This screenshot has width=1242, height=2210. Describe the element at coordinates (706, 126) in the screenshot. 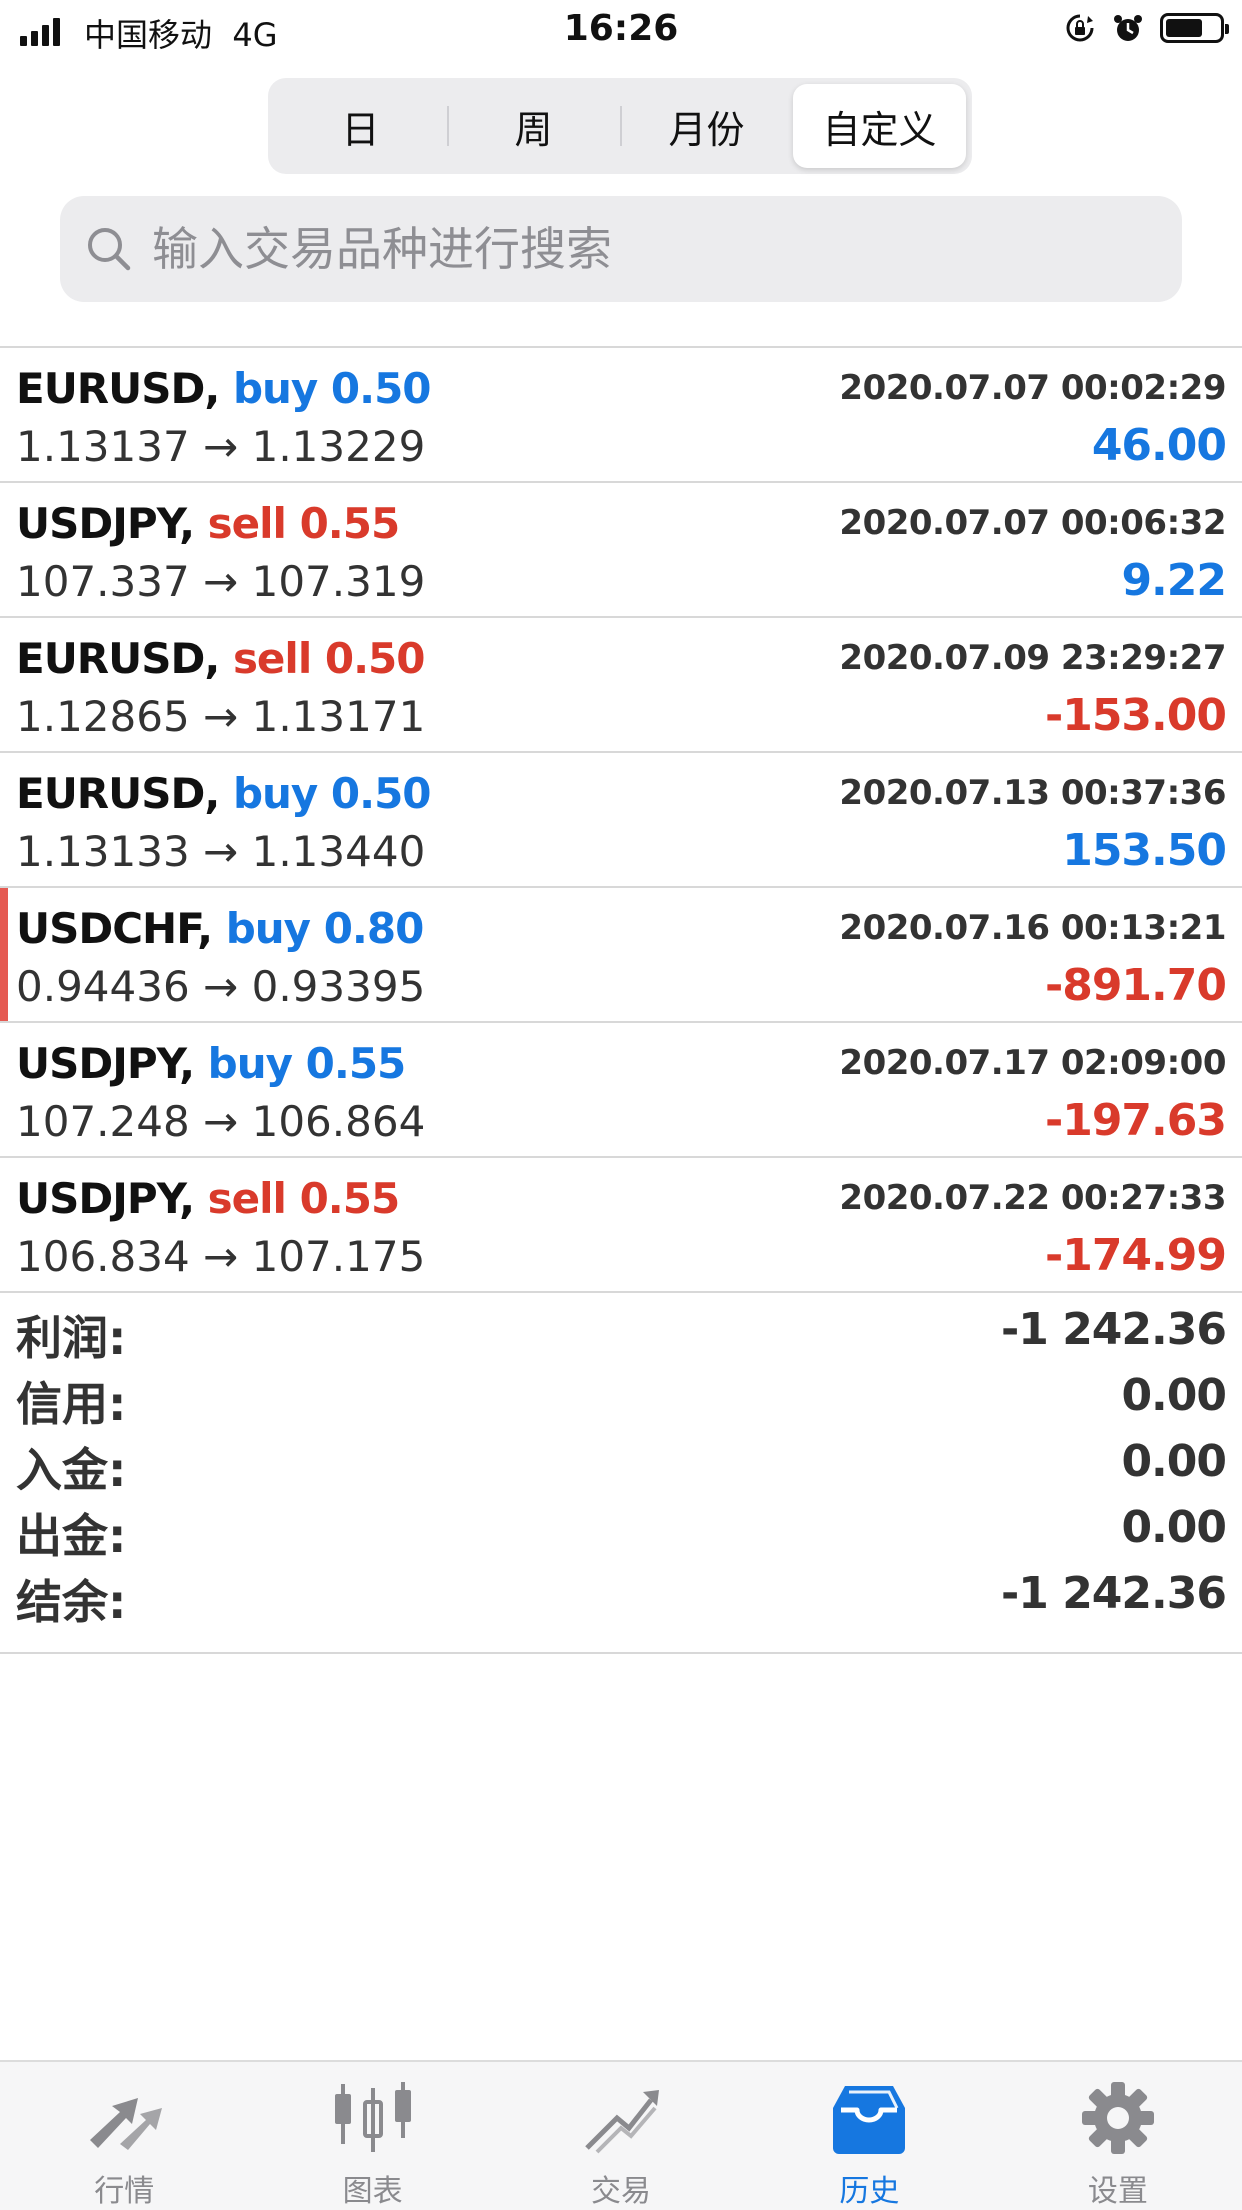

I see `period-tab: 月份` at that location.